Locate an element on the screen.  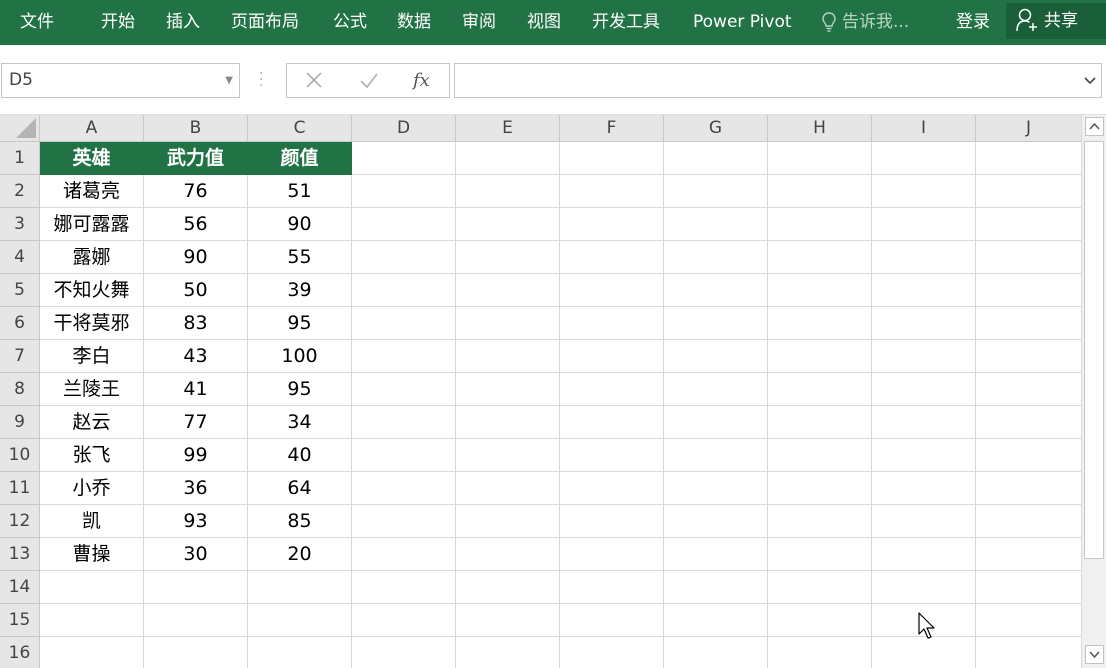
cell-d15 is located at coordinates (404, 620).